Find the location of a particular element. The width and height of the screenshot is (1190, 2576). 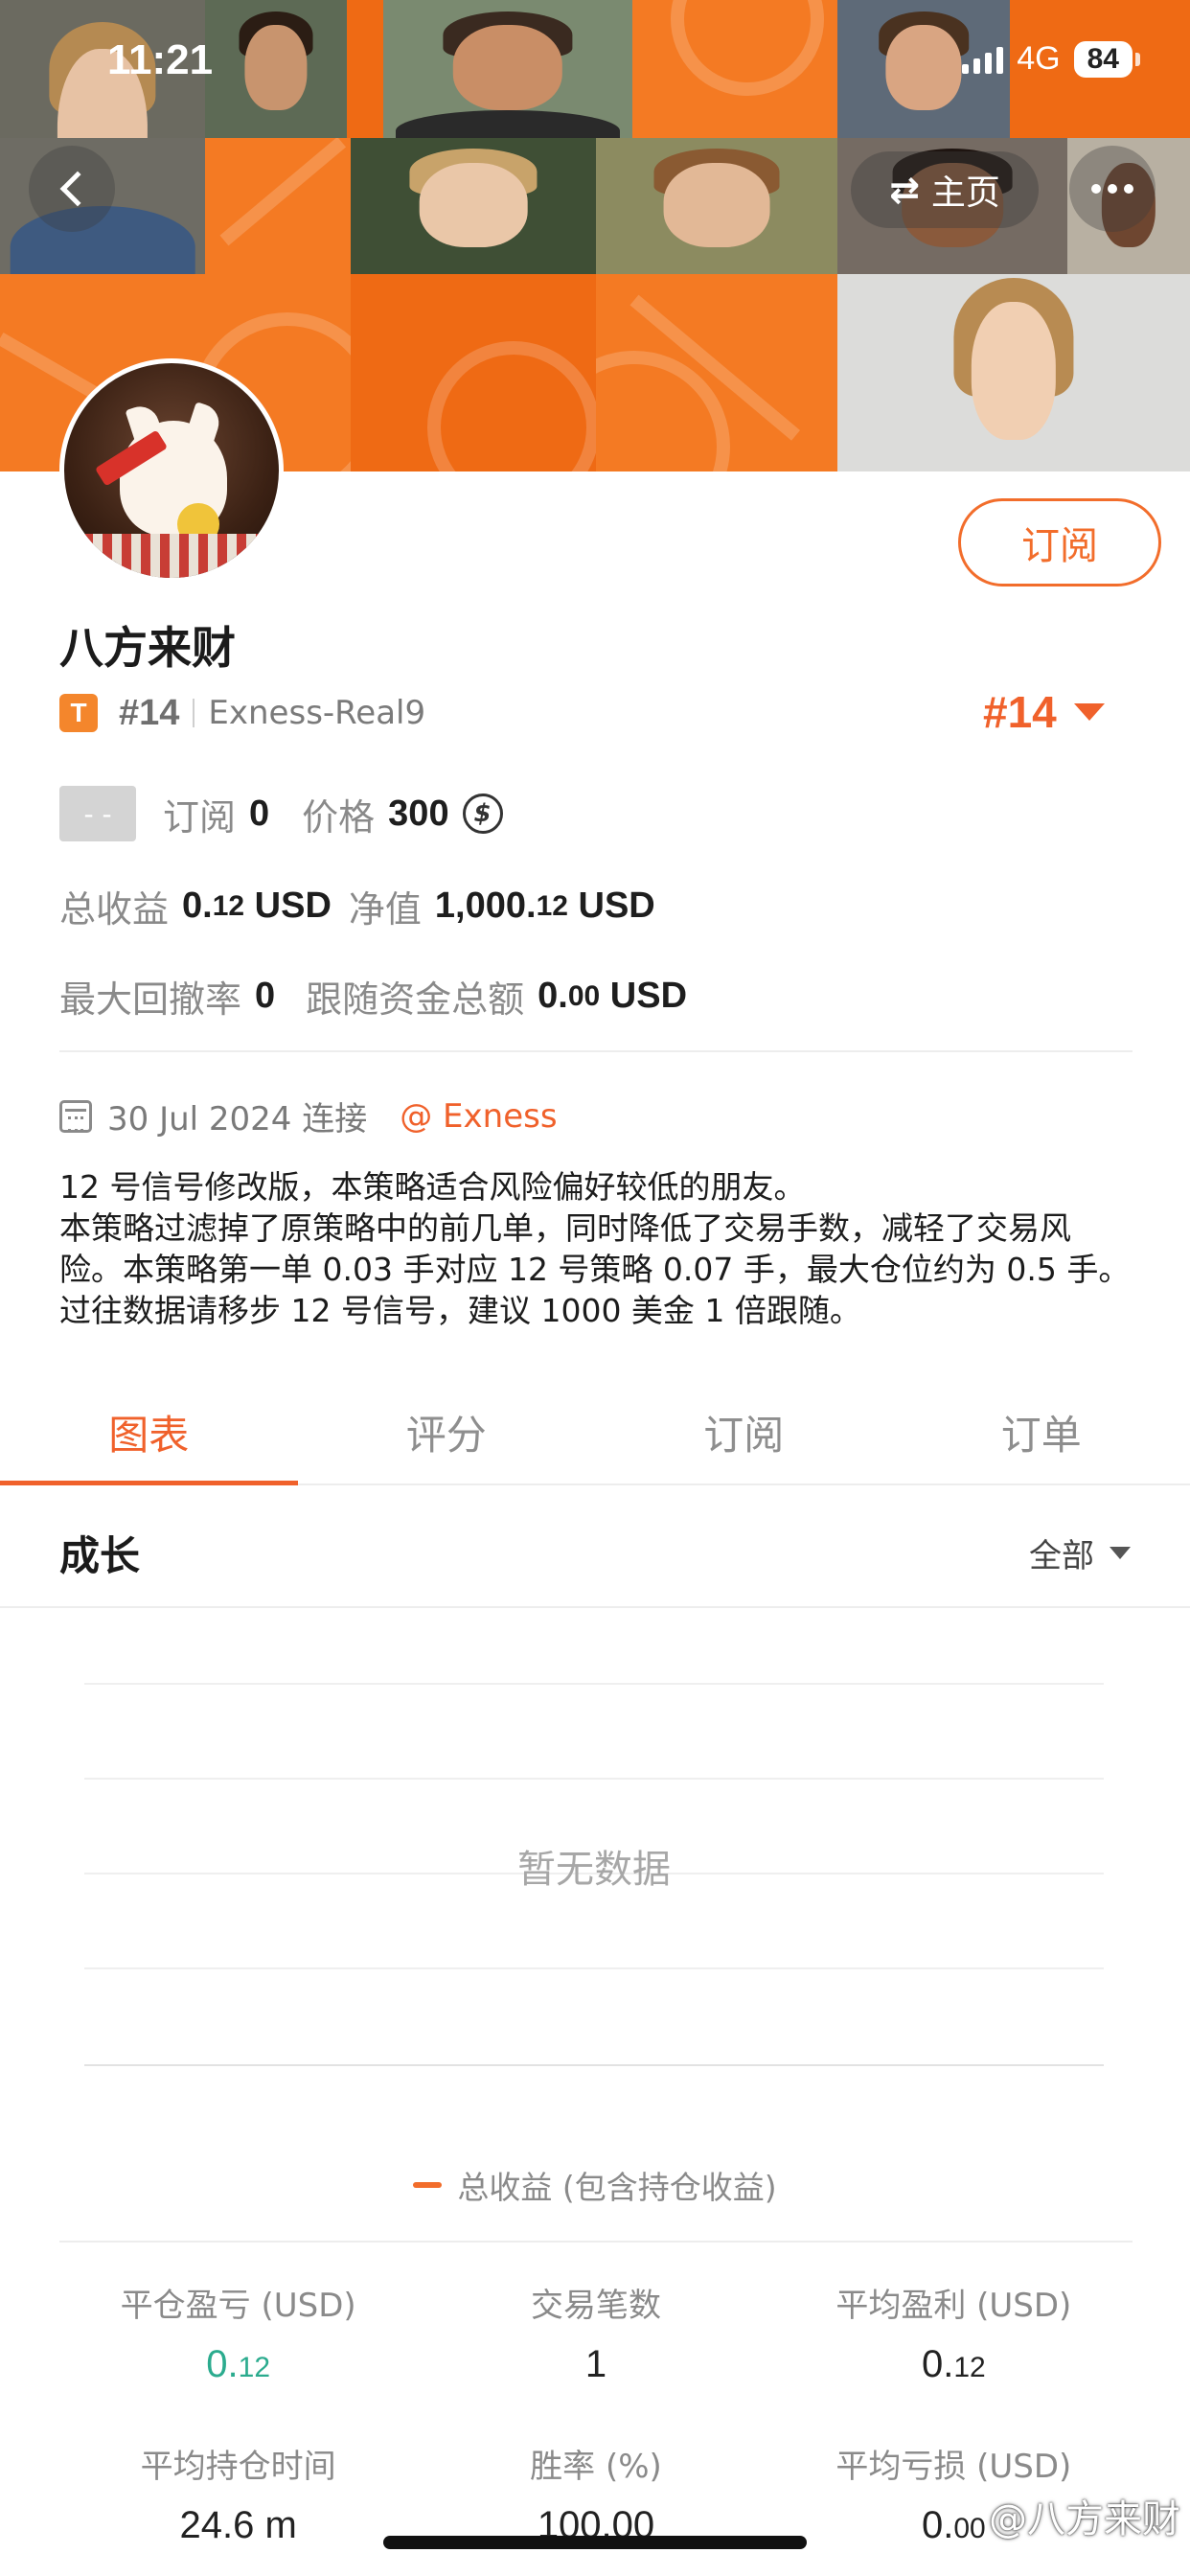

swap-icon: ⇄ is located at coordinates (905, 190).